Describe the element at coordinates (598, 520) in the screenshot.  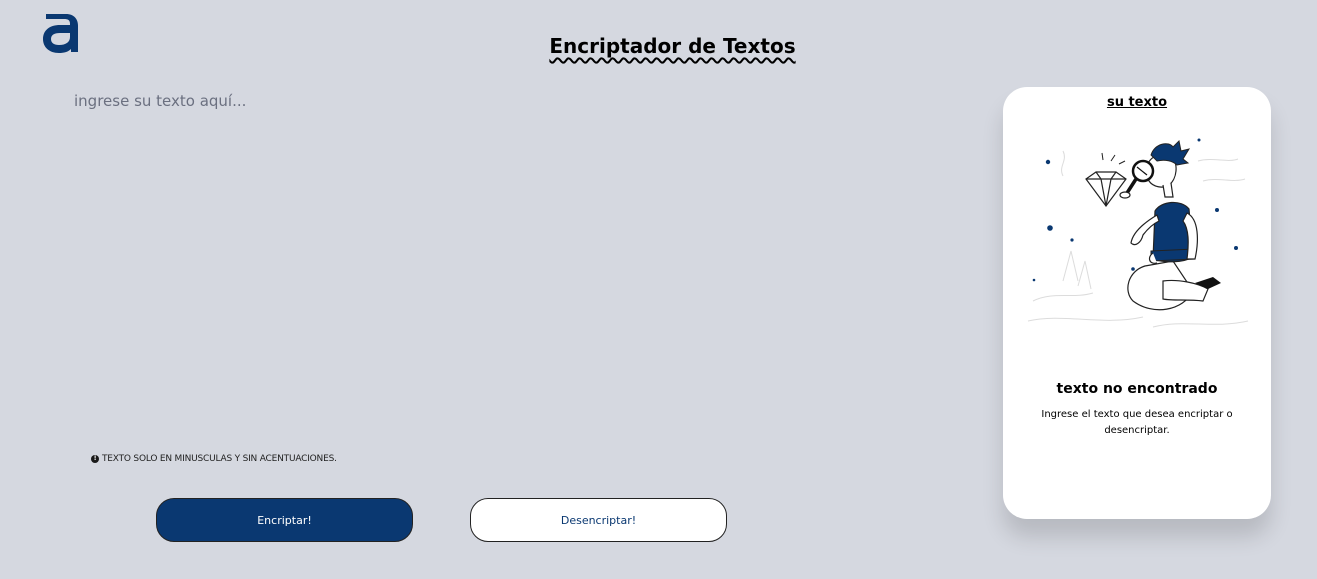
I see `decrypt-button: Desencriptar!` at that location.